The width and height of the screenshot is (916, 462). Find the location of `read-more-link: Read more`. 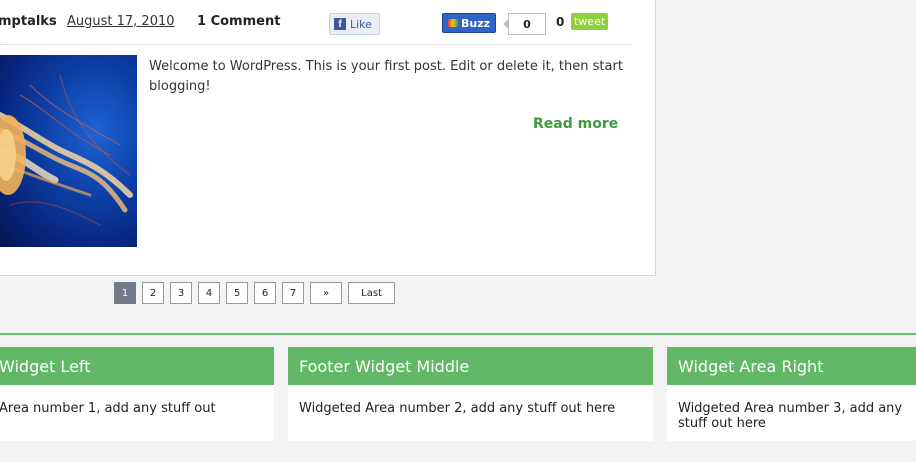

read-more-link: Read more is located at coordinates (575, 124).